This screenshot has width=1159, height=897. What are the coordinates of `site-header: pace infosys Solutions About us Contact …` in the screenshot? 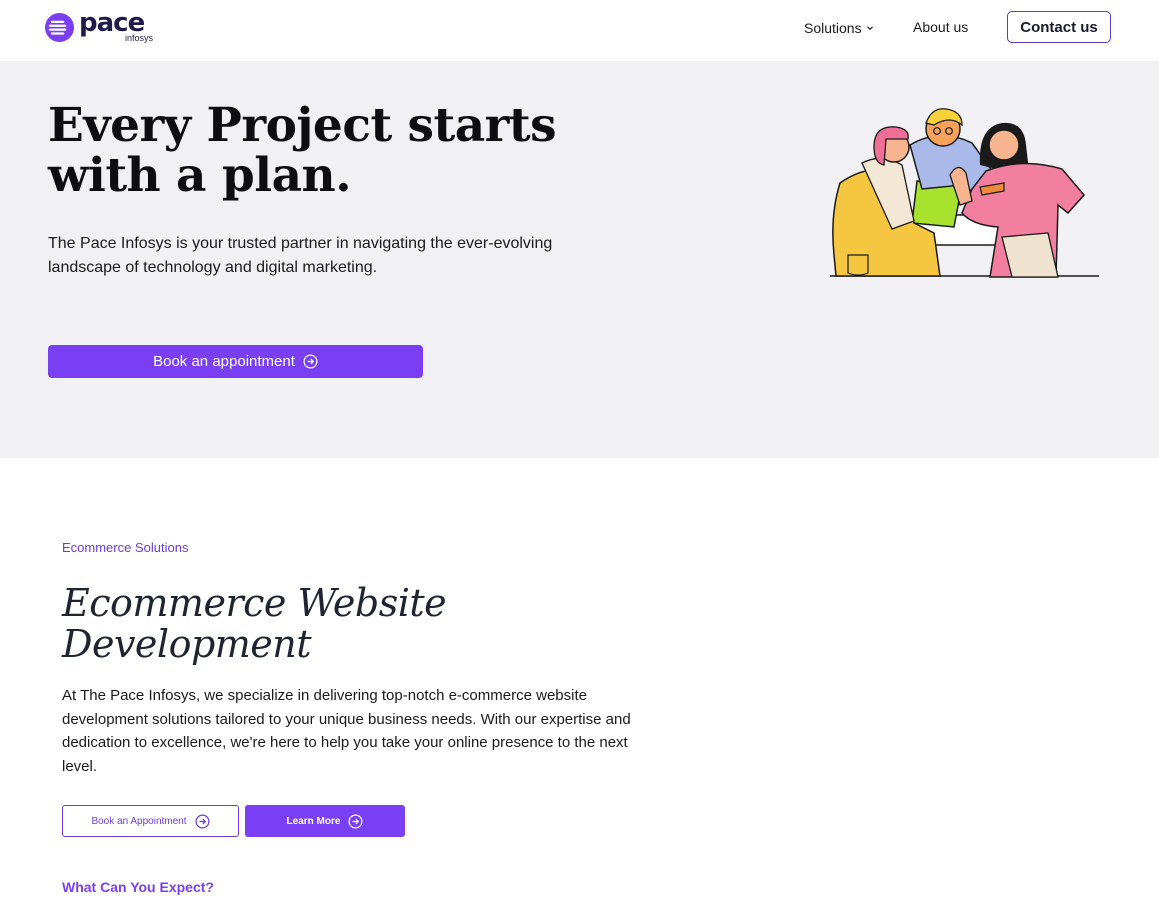 It's located at (579, 30).